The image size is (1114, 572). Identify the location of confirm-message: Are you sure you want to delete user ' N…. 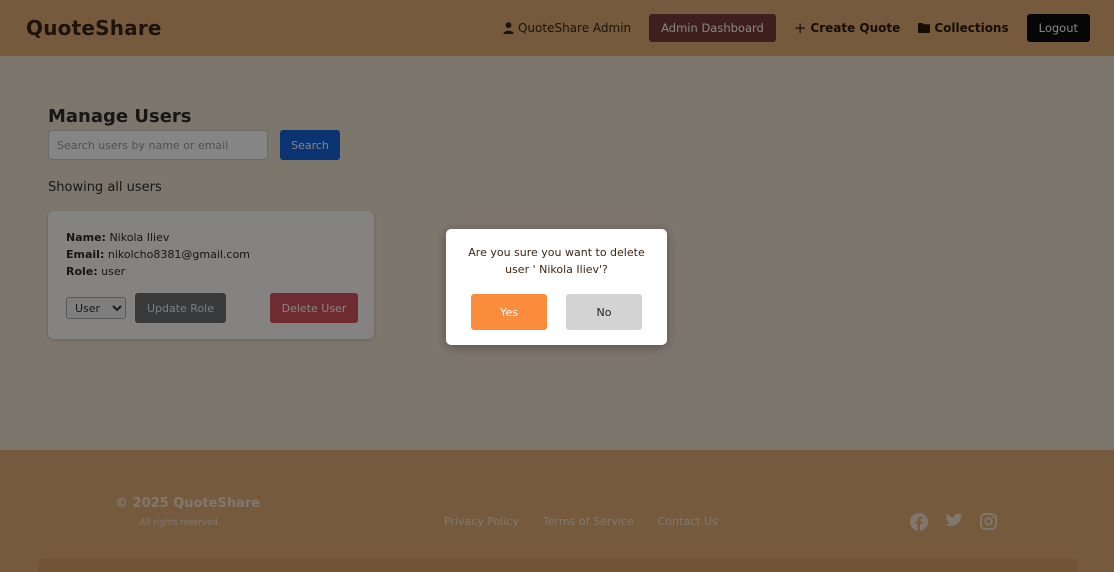
(556, 261).